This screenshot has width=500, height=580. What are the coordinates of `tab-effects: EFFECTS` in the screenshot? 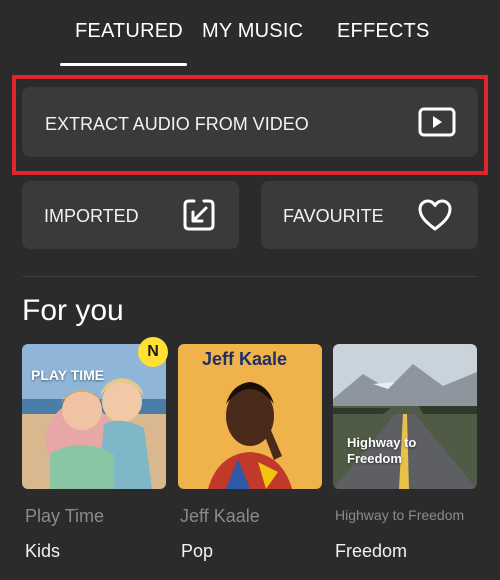 It's located at (383, 31).